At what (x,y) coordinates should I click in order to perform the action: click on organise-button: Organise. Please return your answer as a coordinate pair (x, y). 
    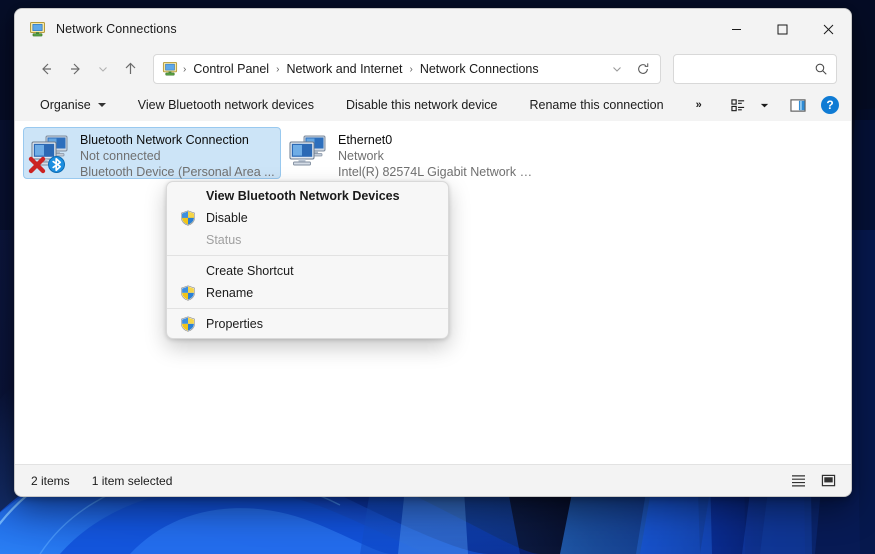
    Looking at the image, I should click on (73, 105).